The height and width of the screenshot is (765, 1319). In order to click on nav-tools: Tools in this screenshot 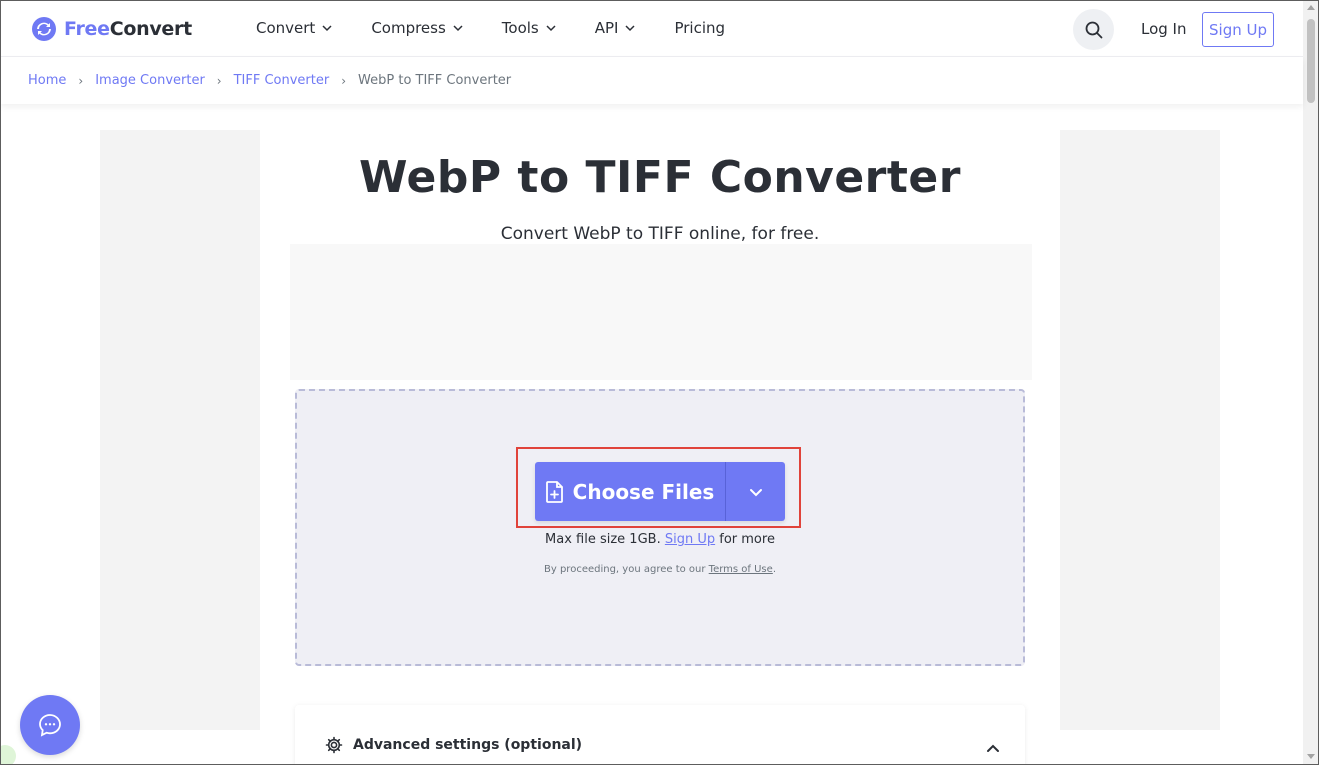, I will do `click(529, 28)`.